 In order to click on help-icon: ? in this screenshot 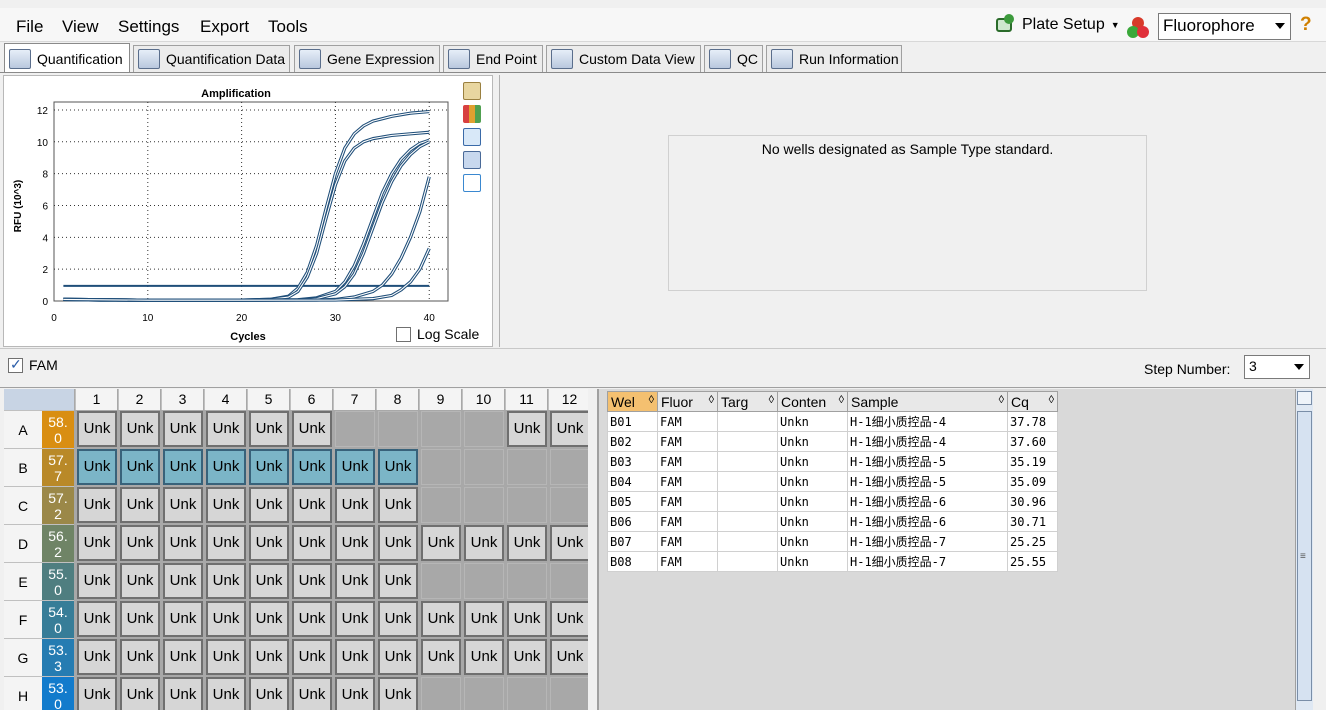, I will do `click(1306, 25)`.